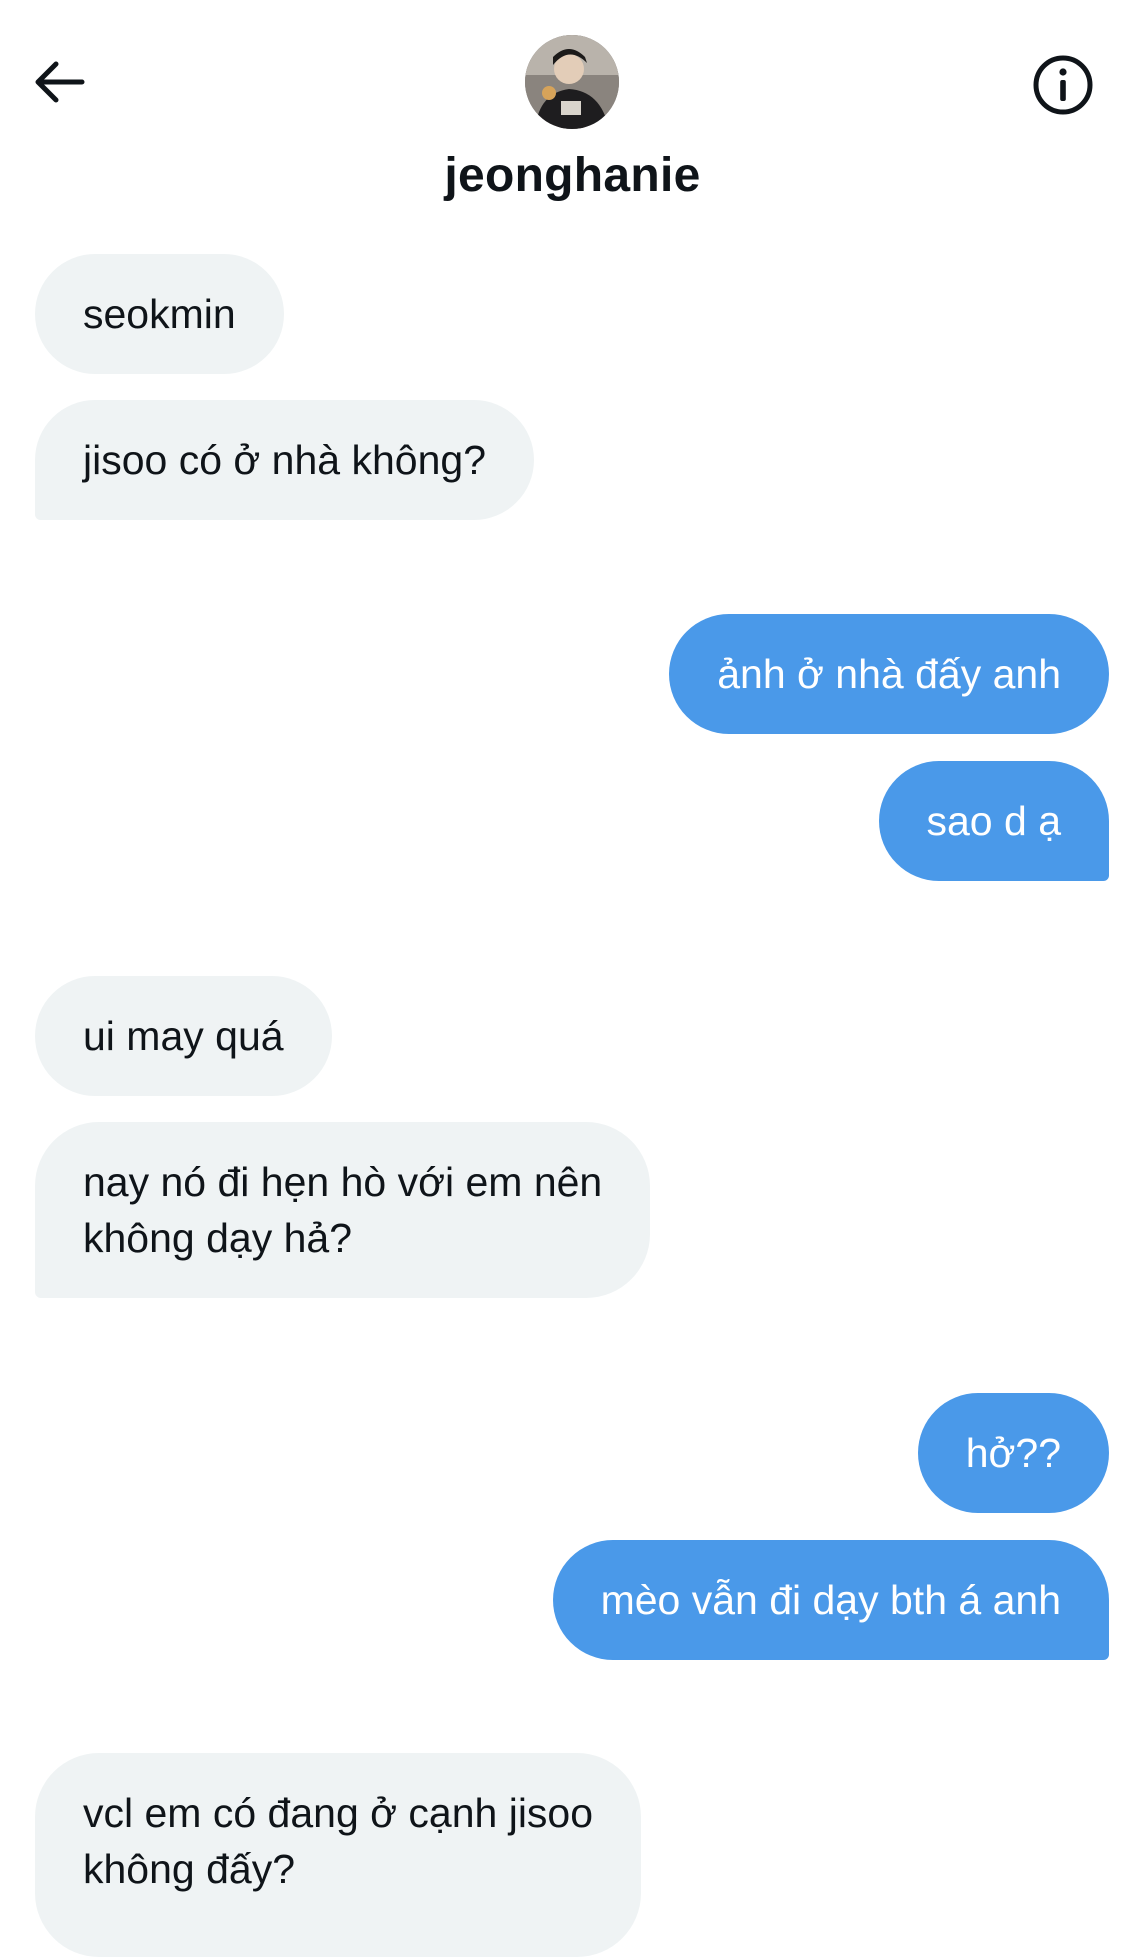 The image size is (1145, 1957). Describe the element at coordinates (218, 1238) in the screenshot. I see `message-line: không dạy hả?` at that location.